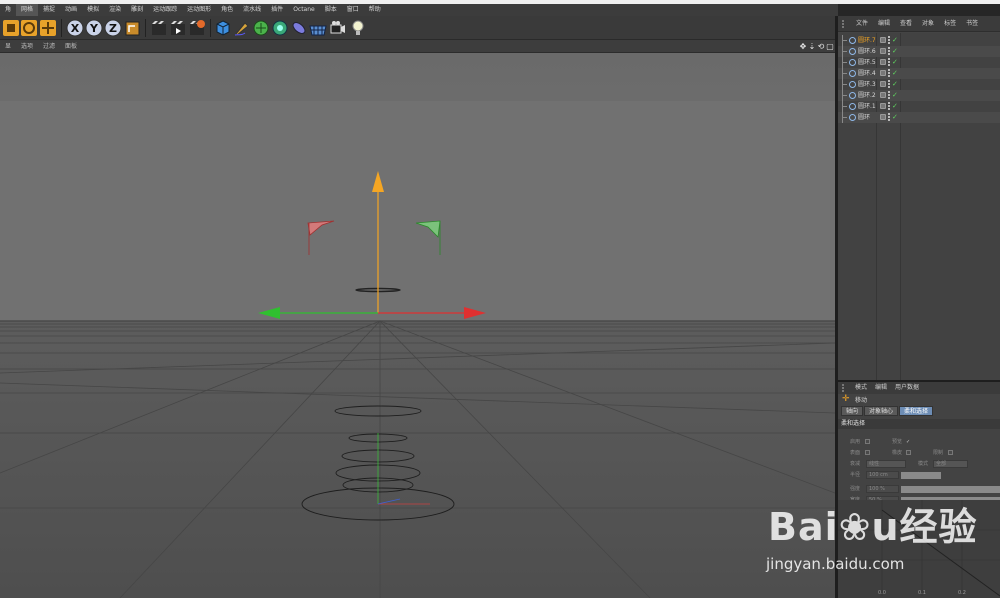 This screenshot has height=598, width=1000. I want to click on floor-environment-icon, so click(318, 28).